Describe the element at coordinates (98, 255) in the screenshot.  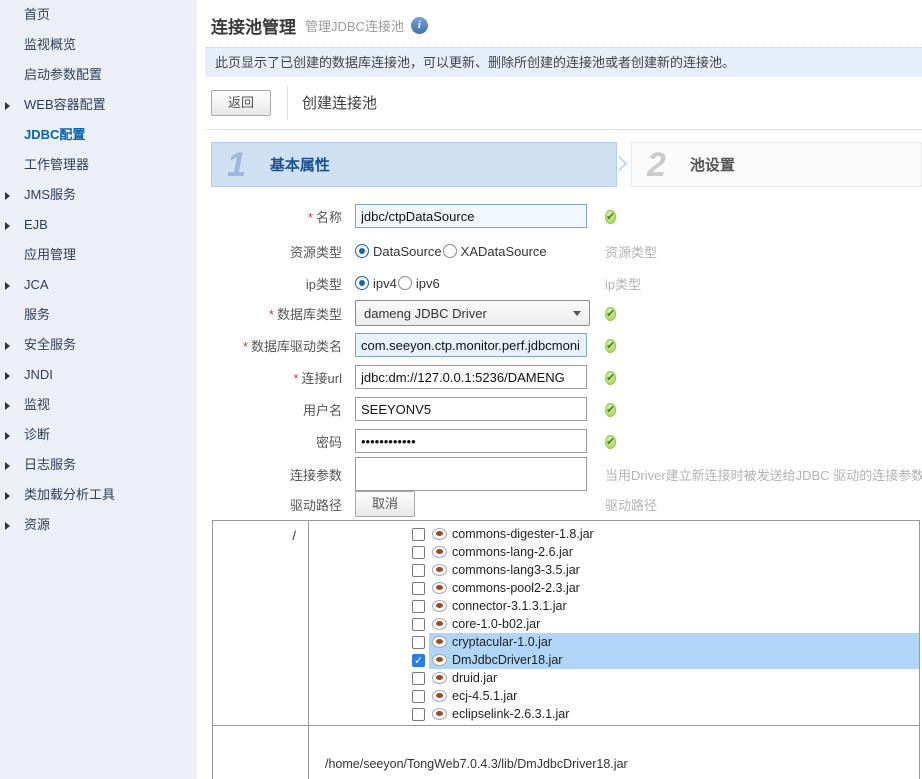
I see `sidebar-item: 应用管理` at that location.